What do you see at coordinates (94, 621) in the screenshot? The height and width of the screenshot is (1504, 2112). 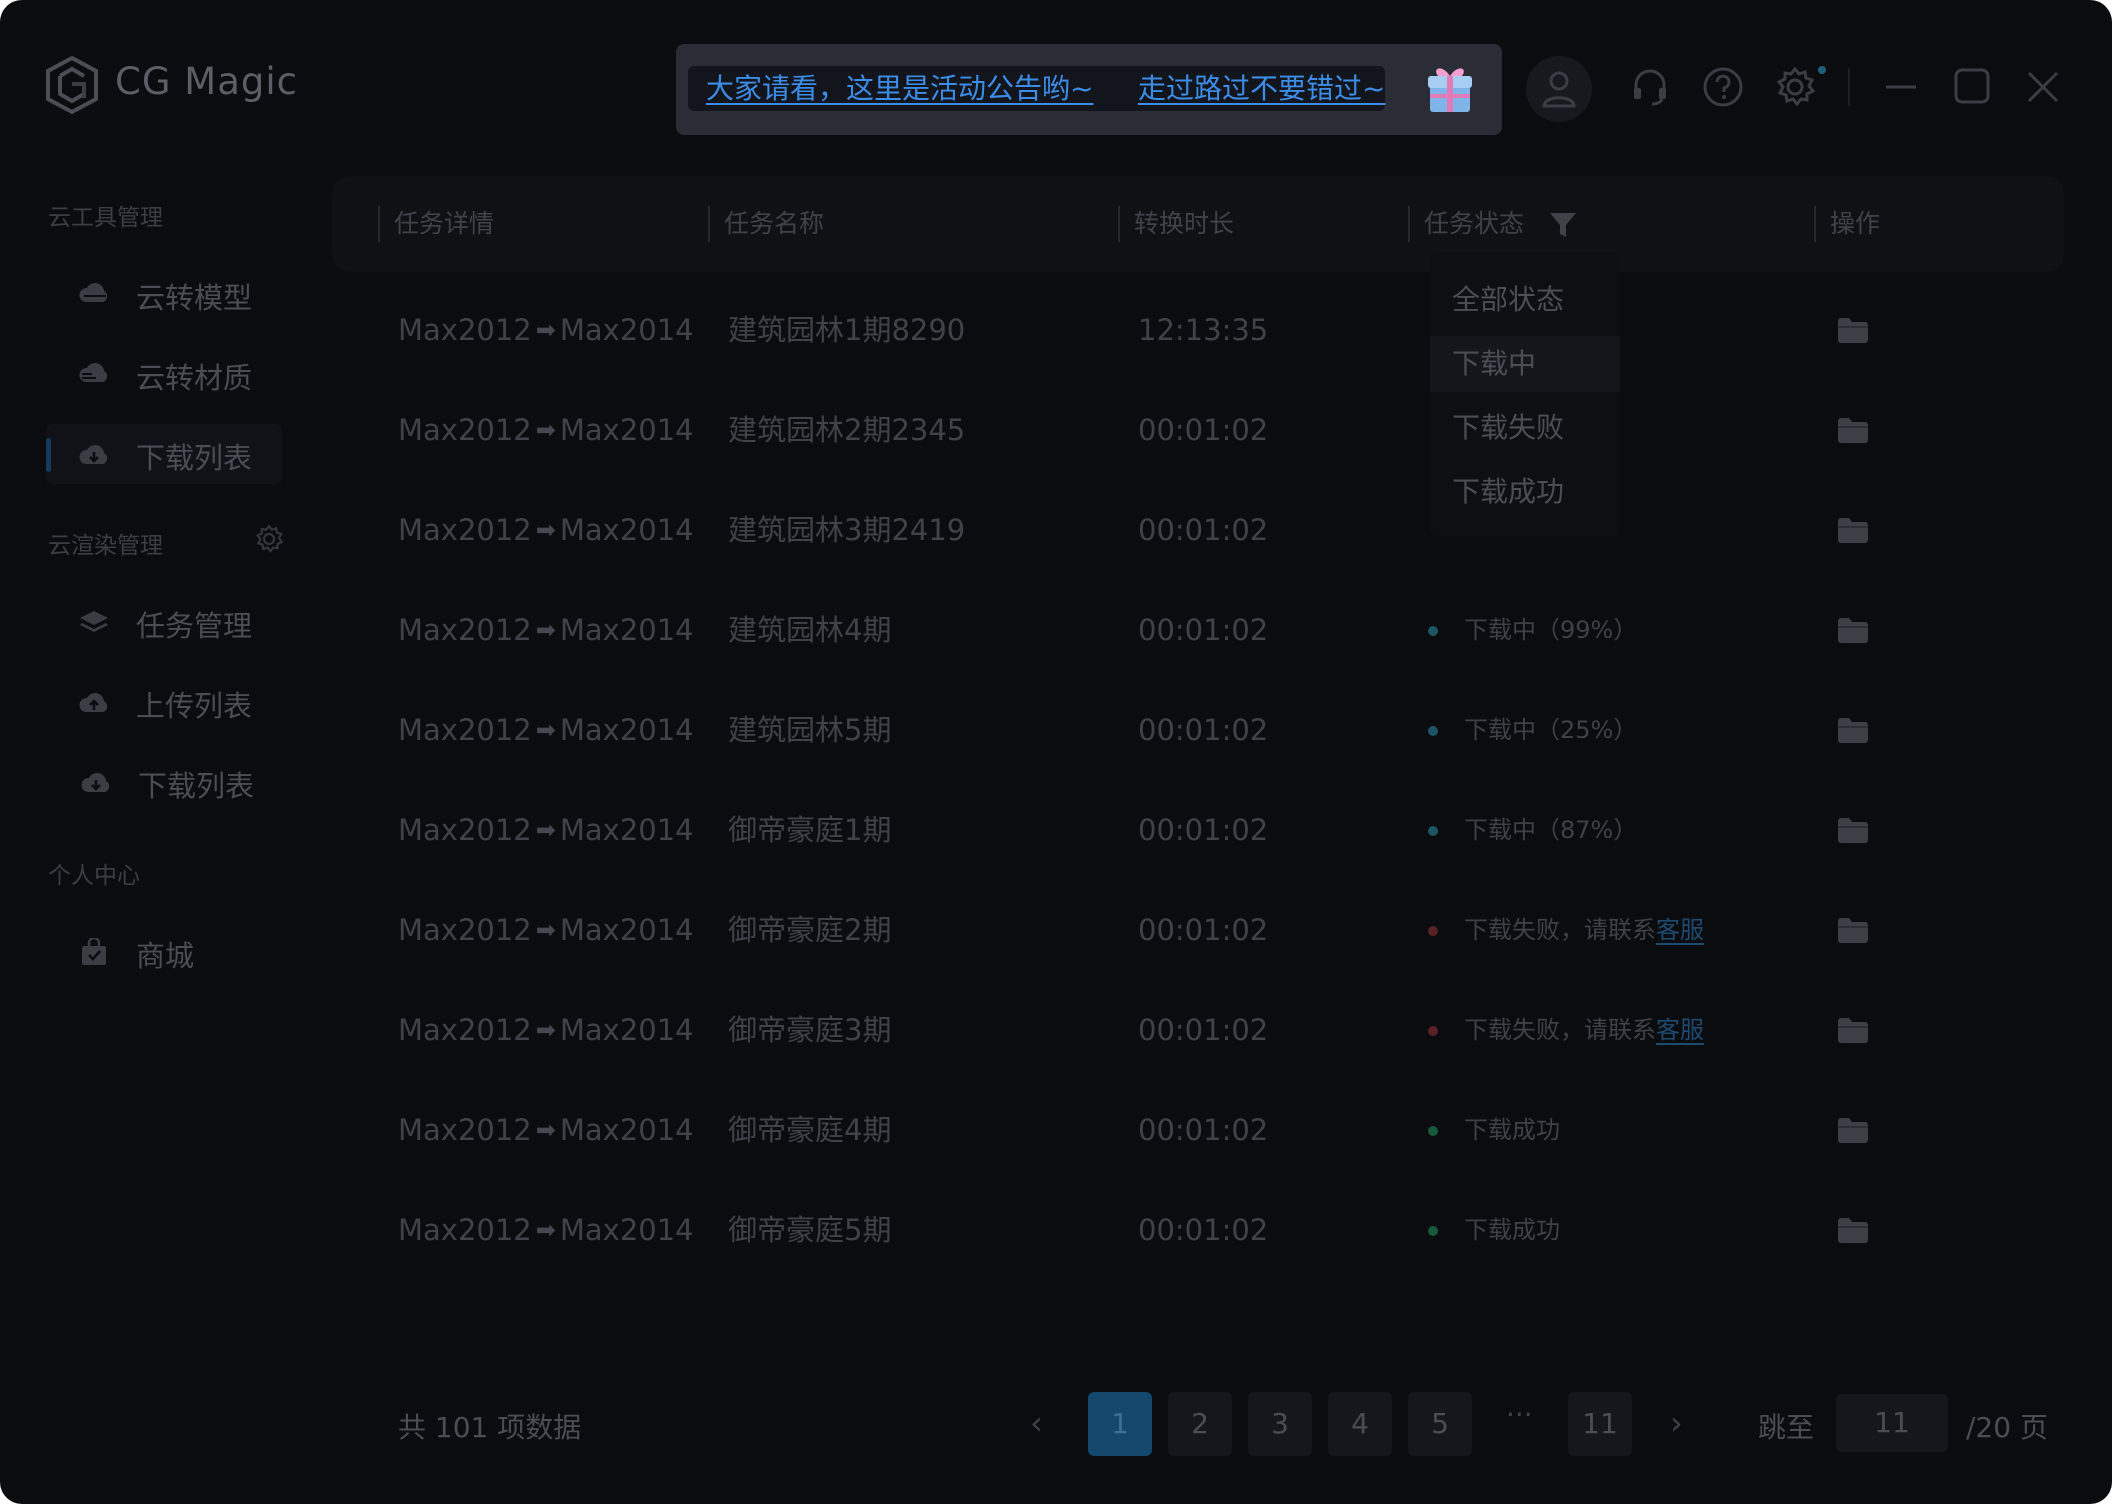 I see `layers-icon` at bounding box center [94, 621].